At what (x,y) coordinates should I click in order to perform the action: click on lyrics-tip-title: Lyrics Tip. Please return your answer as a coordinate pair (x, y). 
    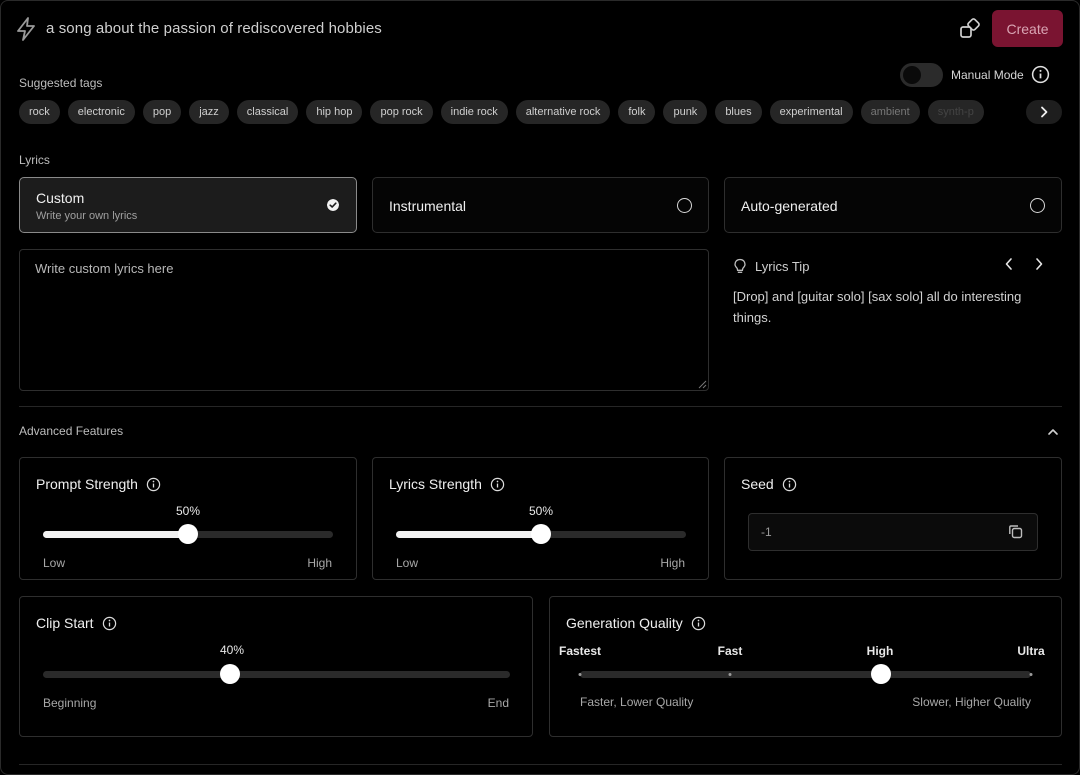
    Looking at the image, I should click on (782, 266).